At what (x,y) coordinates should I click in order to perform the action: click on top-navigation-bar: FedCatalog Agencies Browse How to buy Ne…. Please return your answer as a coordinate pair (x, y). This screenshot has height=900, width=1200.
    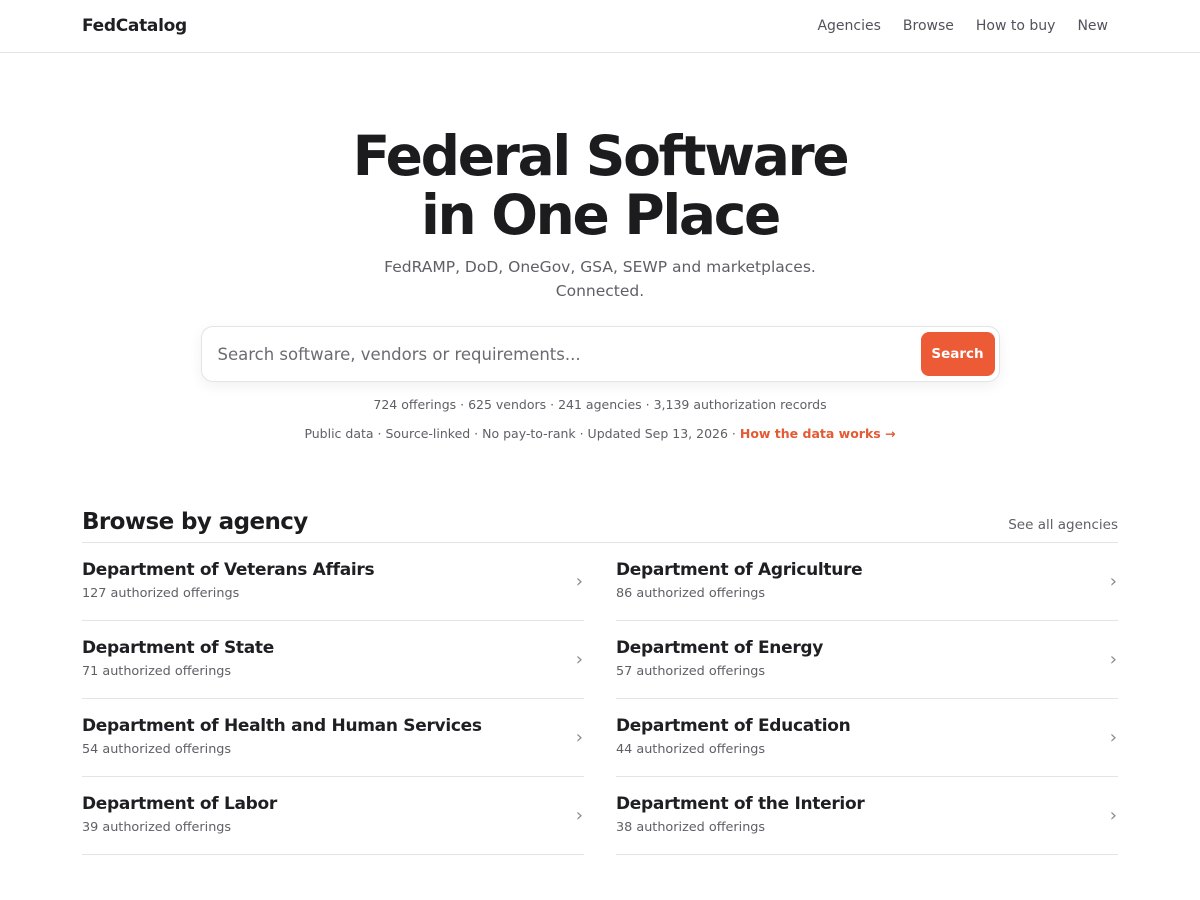
    Looking at the image, I should click on (600, 26).